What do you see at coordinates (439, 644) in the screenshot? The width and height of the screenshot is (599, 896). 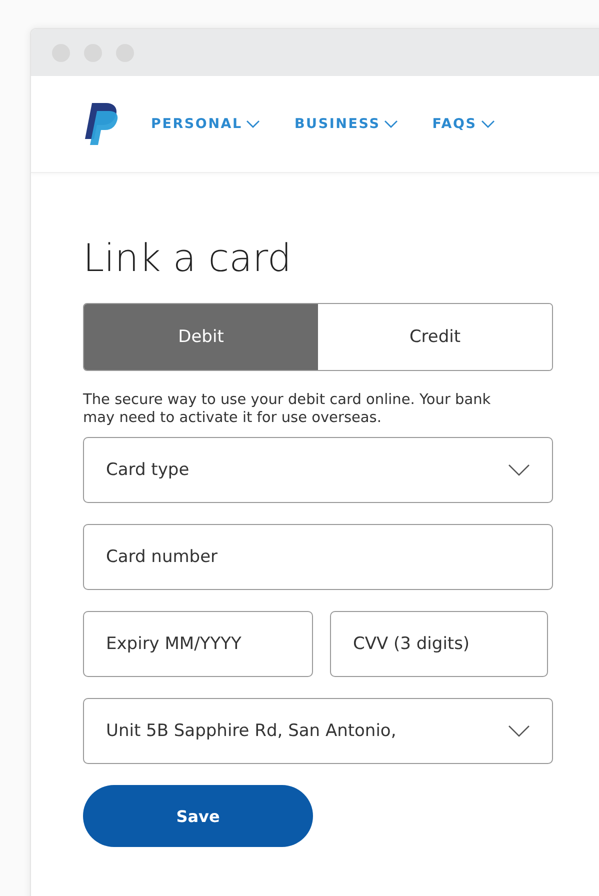 I see `input-field: CVV (3 digits)` at bounding box center [439, 644].